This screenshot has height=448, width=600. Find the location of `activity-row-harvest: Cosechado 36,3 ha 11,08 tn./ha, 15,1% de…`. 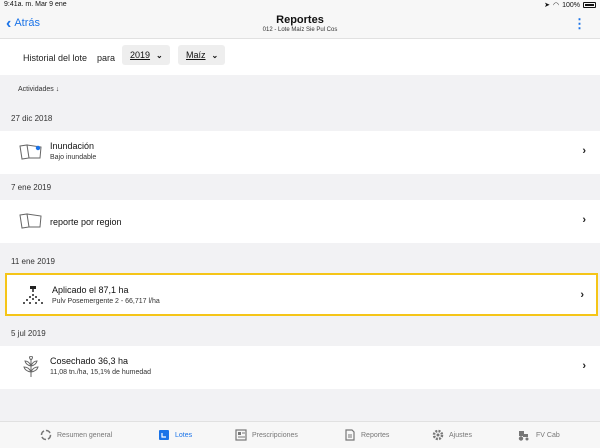

activity-row-harvest: Cosechado 36,3 ha 11,08 tn./ha, 15,1% de… is located at coordinates (300, 367).